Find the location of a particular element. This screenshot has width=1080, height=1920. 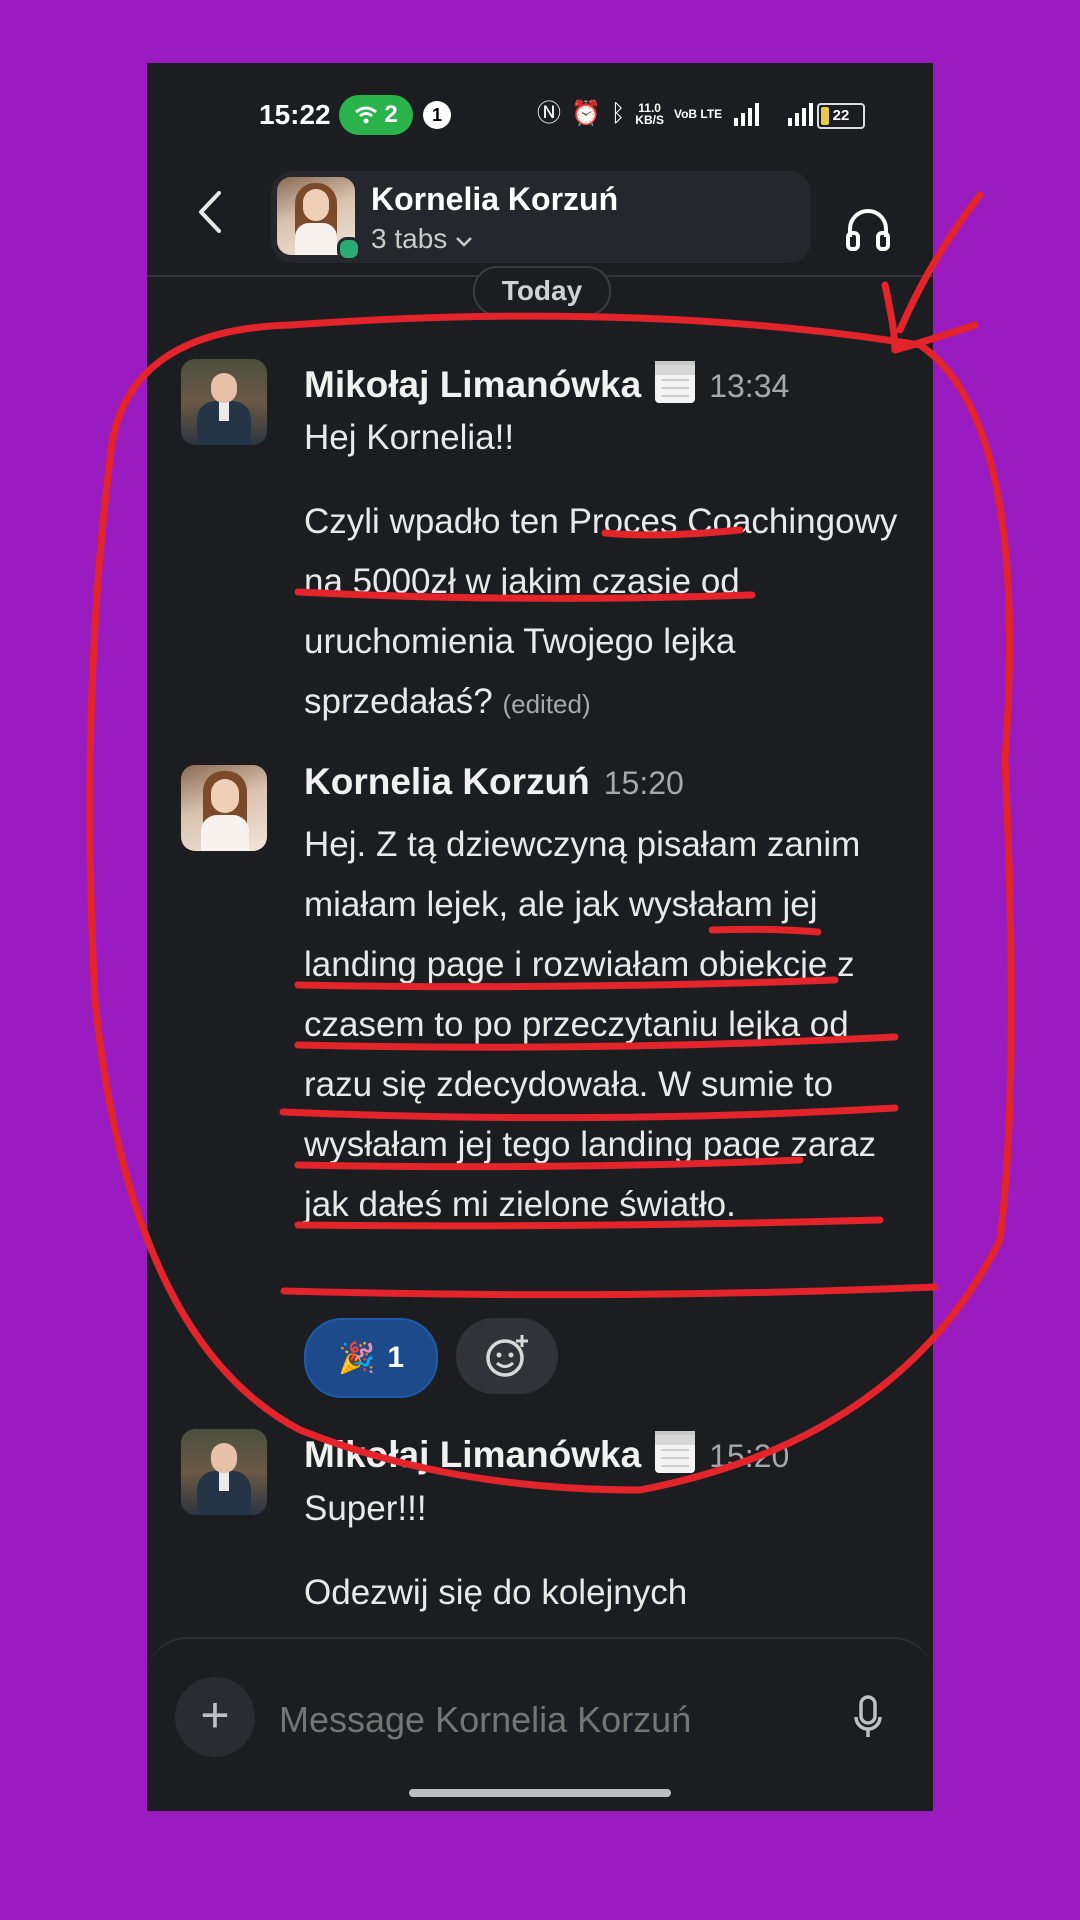

bluetooth-icon: ᛒ is located at coordinates (618, 113).